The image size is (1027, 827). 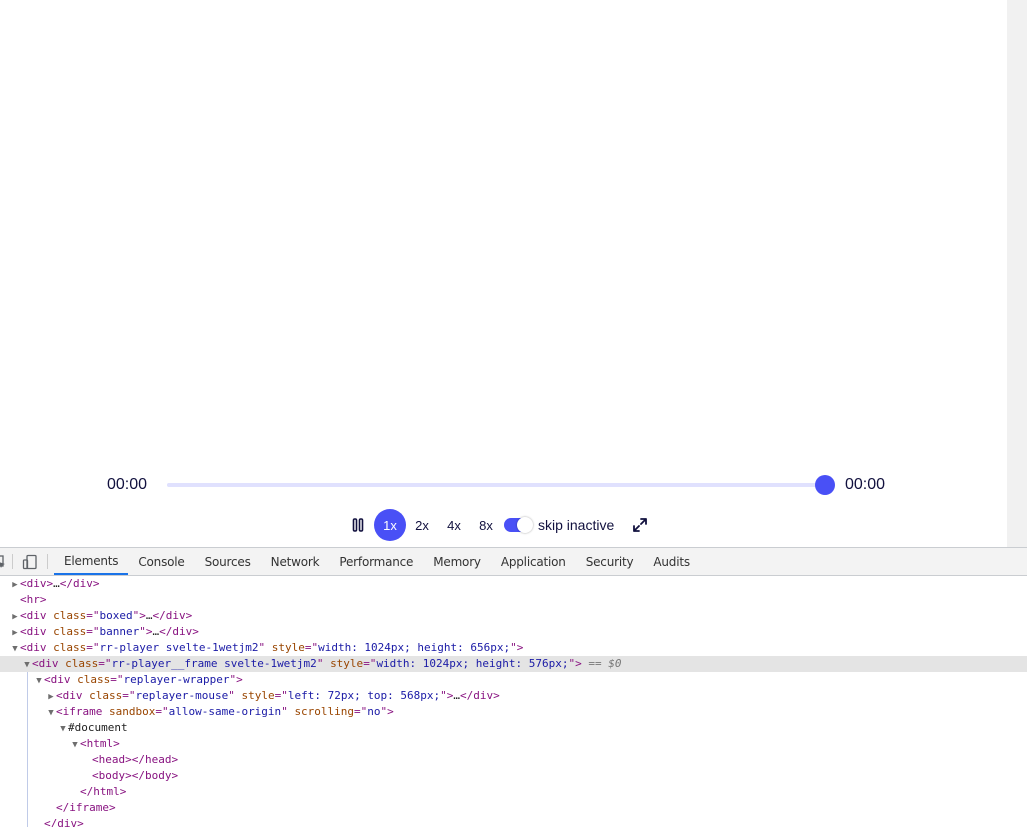 What do you see at coordinates (513, 821) in the screenshot?
I see `dom-node: </div>` at bounding box center [513, 821].